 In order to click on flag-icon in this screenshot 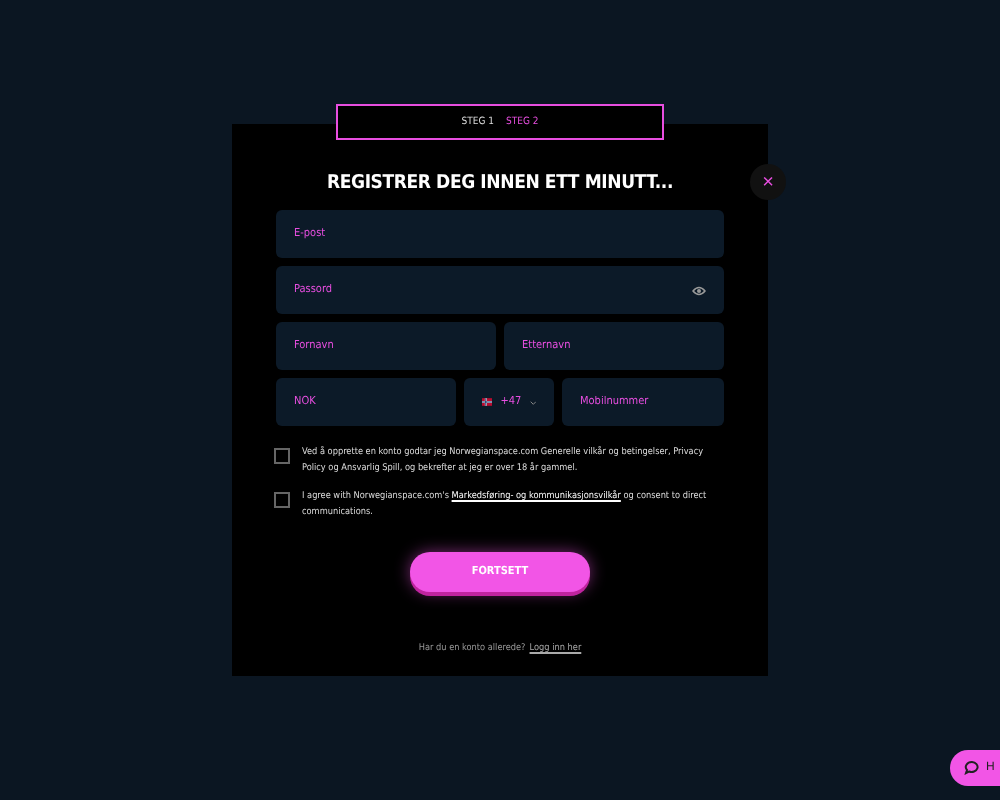, I will do `click(487, 402)`.